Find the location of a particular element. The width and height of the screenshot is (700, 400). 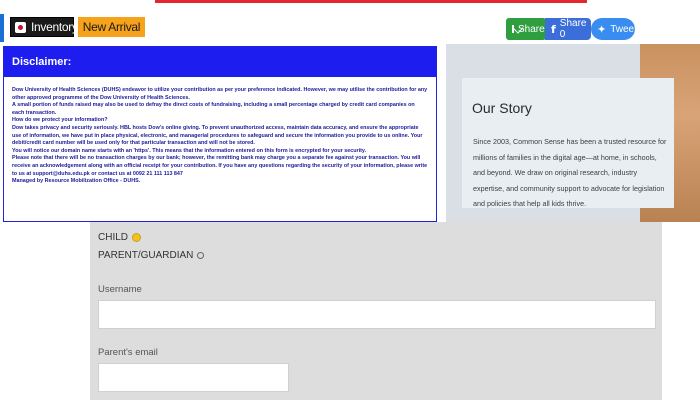

parent-option-label: PARENT/GUARDIAN is located at coordinates (146, 255).